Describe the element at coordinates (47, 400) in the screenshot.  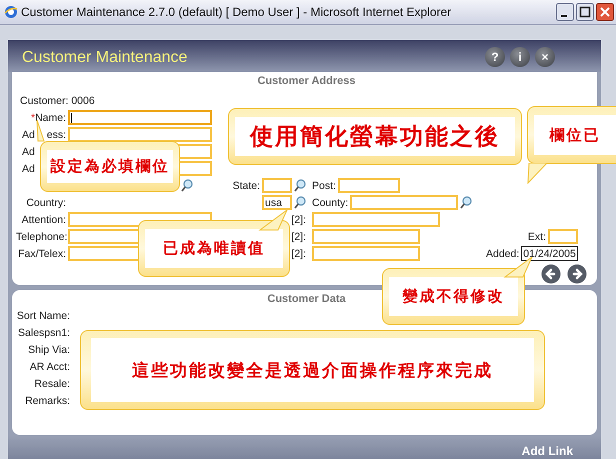
I see `field-label: Remarks:` at that location.